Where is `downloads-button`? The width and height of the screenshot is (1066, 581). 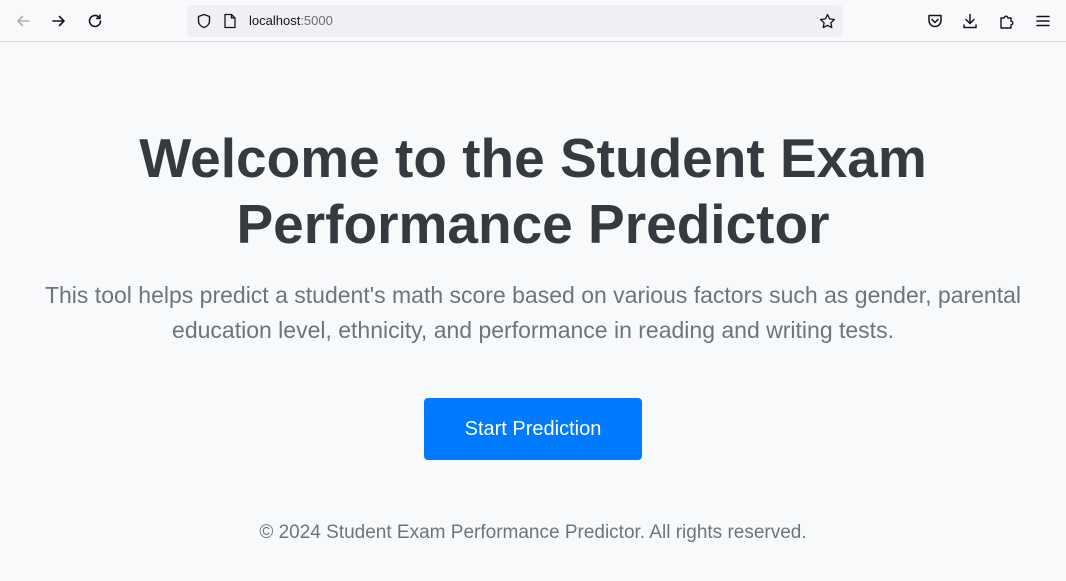
downloads-button is located at coordinates (970, 21).